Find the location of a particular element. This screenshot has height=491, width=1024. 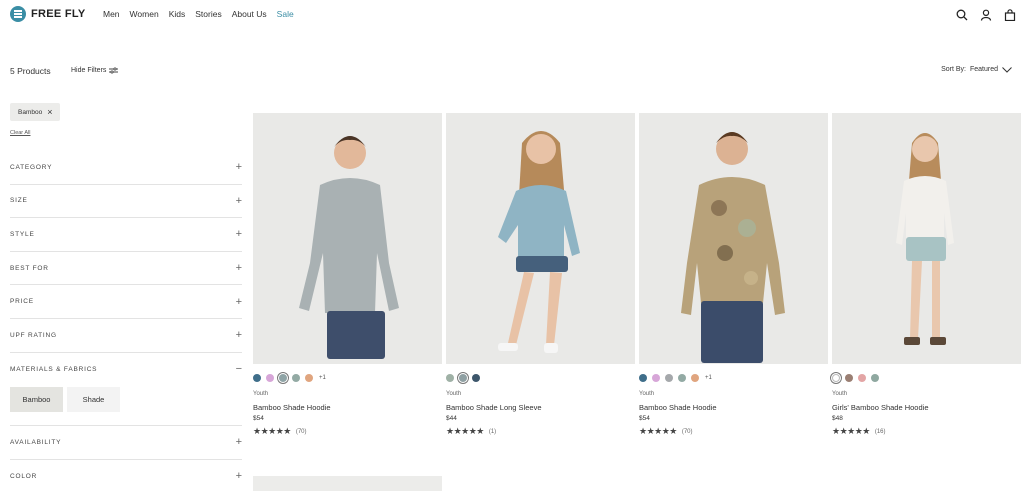

filter-label: COLOR is located at coordinates (24, 476).